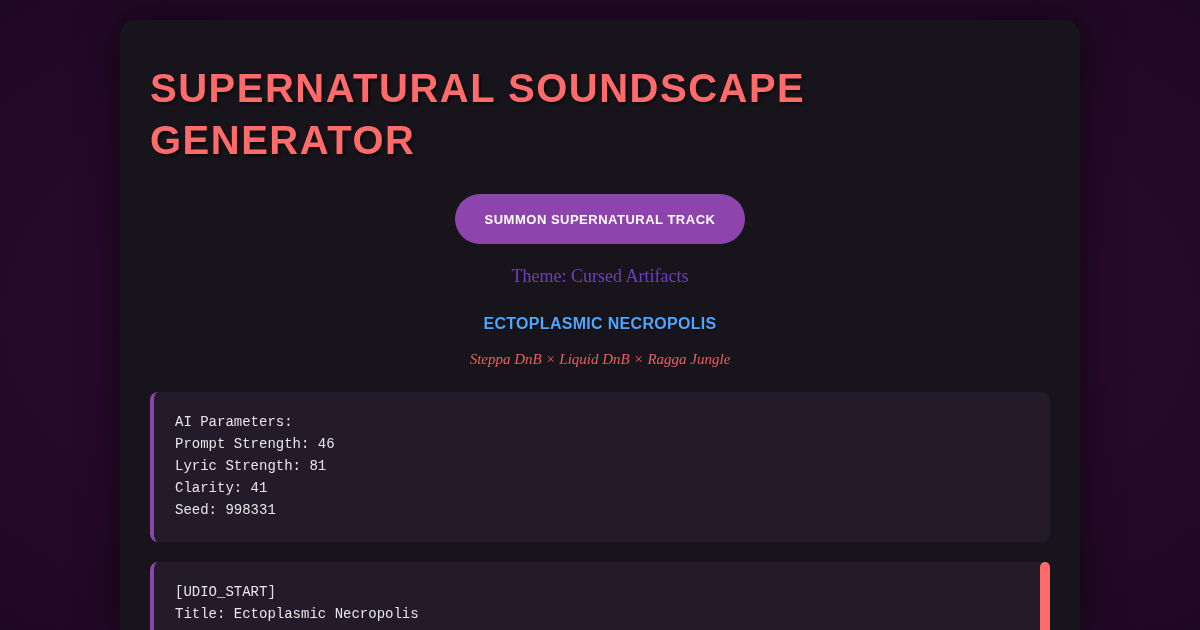 This screenshot has width=1200, height=630. What do you see at coordinates (255, 444) in the screenshot?
I see `code-line: Prompt Strength: 46` at bounding box center [255, 444].